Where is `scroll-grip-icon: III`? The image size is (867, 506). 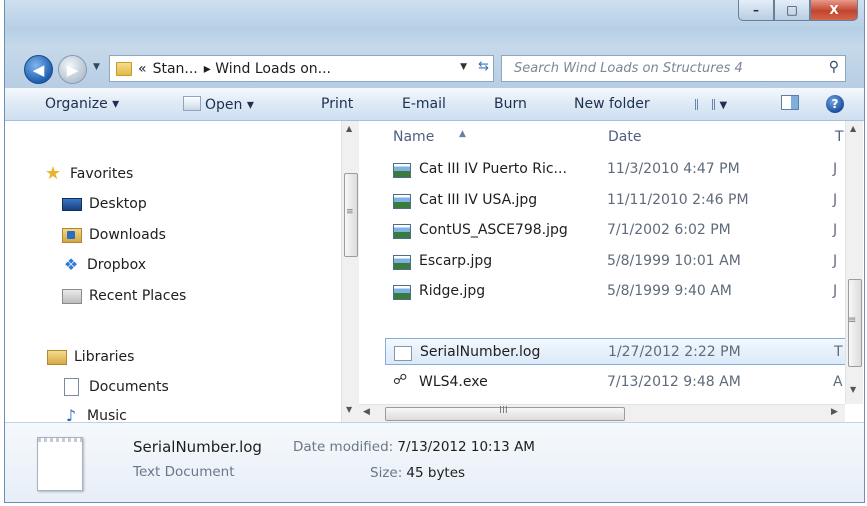 scroll-grip-icon: III is located at coordinates (503, 410).